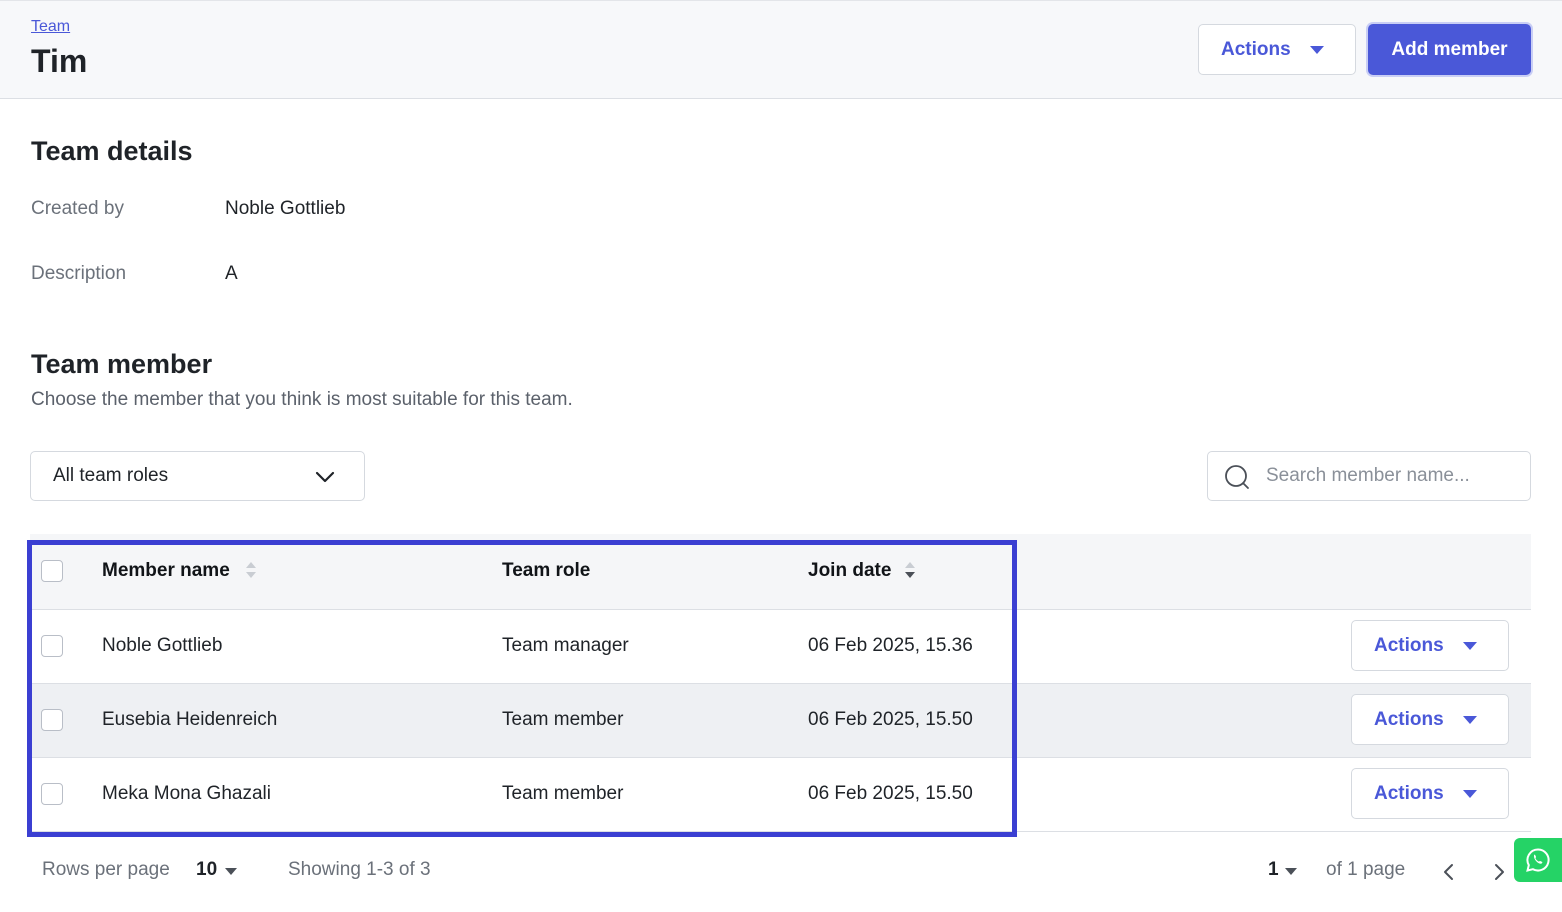  I want to click on member-name-cell: Eusebia Heidenreich, so click(190, 719).